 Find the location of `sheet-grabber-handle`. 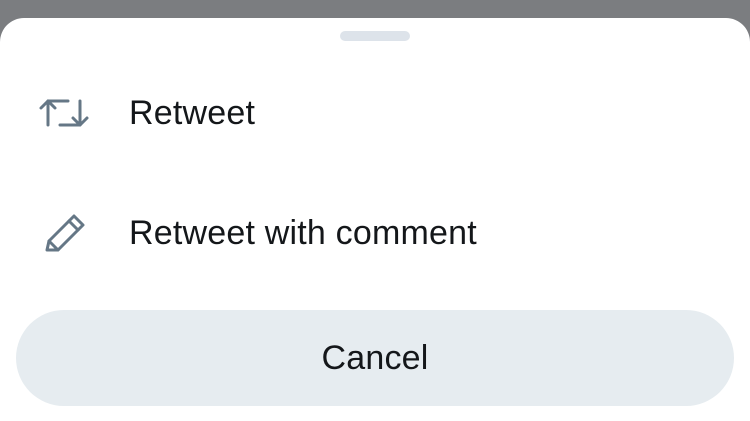

sheet-grabber-handle is located at coordinates (375, 36).